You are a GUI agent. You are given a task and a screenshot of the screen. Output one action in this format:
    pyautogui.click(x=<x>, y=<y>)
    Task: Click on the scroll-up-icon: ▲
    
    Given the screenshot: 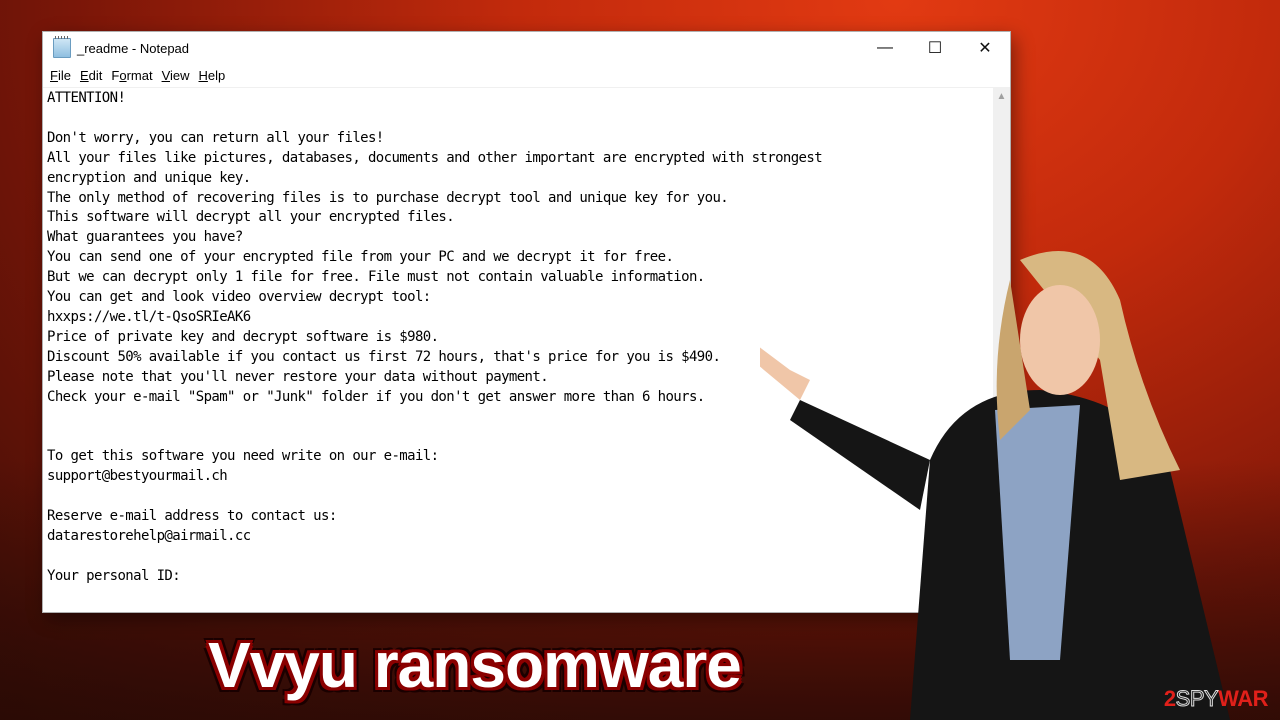 What is the action you would take?
    pyautogui.click(x=1001, y=96)
    